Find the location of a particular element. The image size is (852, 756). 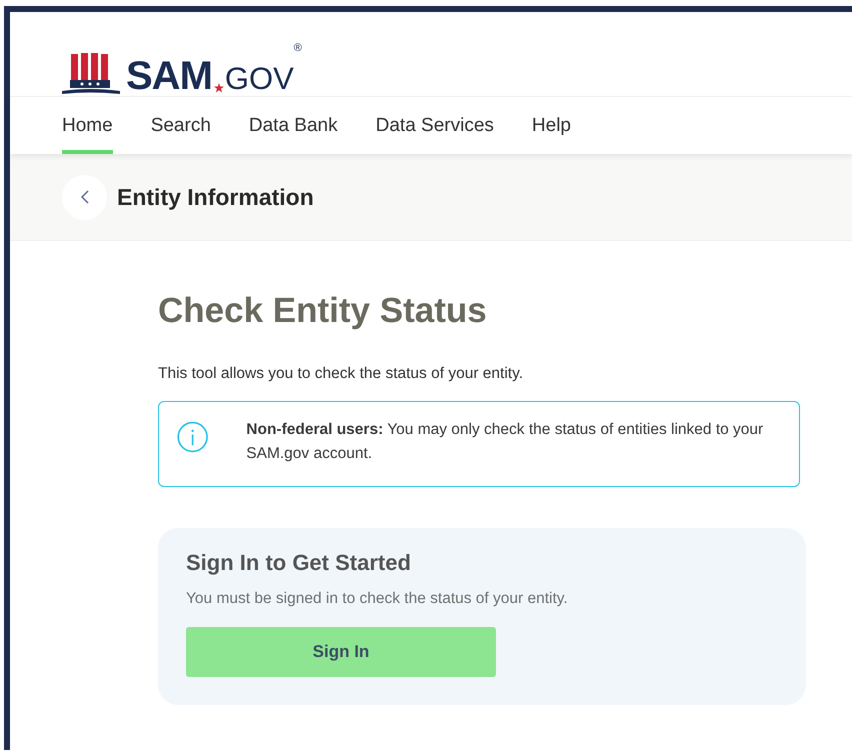

nav-tab: Help is located at coordinates (551, 125).